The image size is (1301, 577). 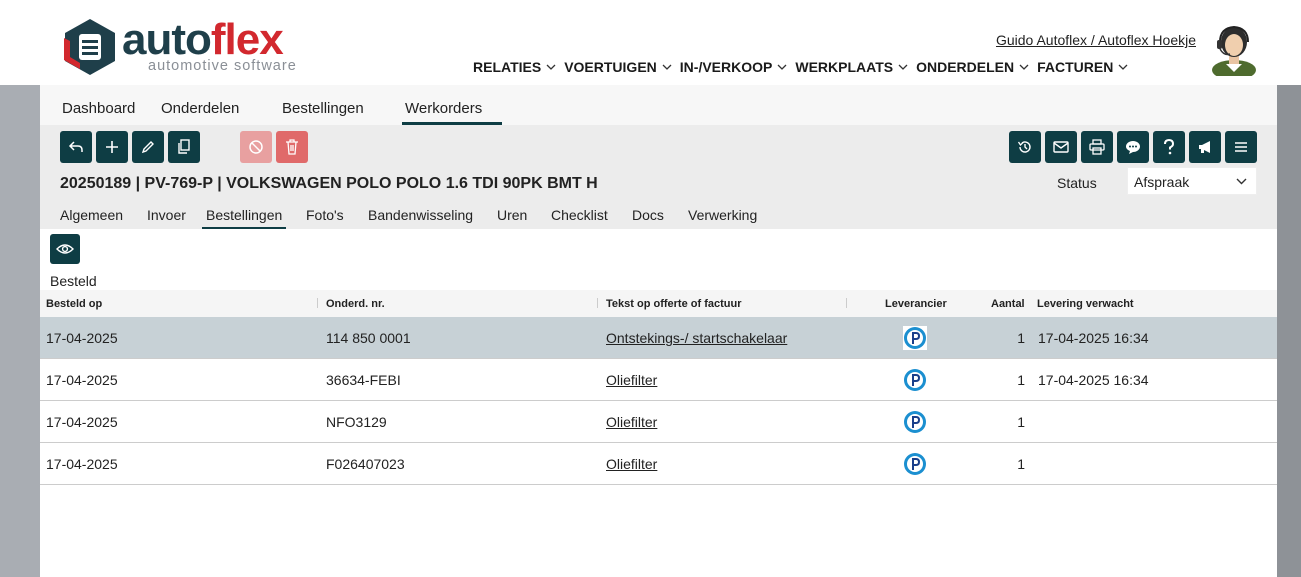 I want to click on plus-icon, so click(x=112, y=147).